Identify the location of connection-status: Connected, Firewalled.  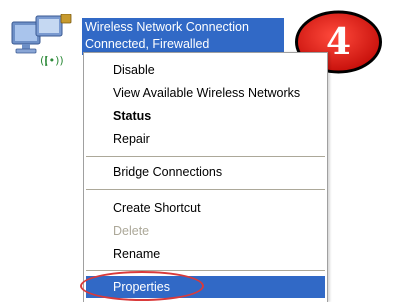
(147, 44).